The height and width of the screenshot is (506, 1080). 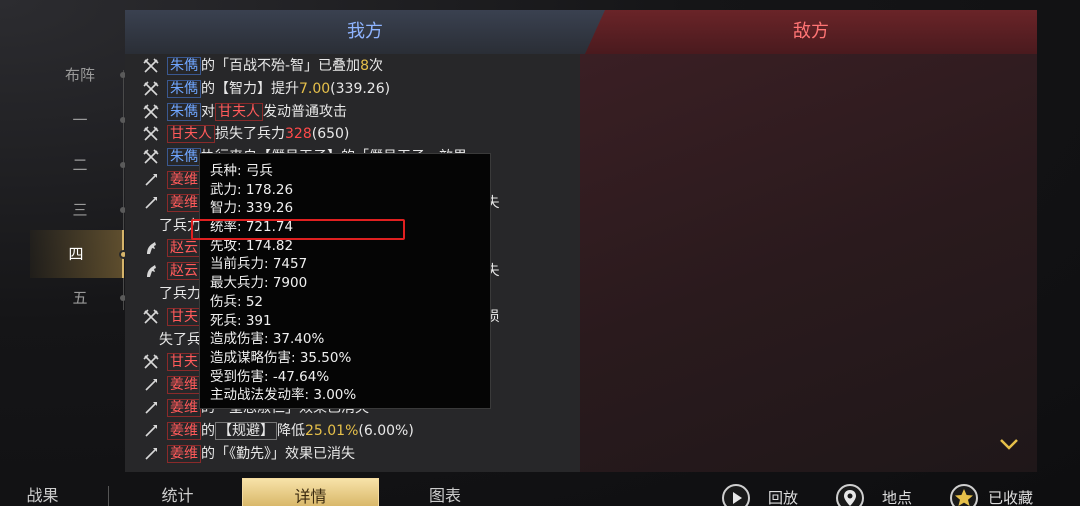 What do you see at coordinates (897, 494) in the screenshot?
I see `location-label: 地点` at bounding box center [897, 494].